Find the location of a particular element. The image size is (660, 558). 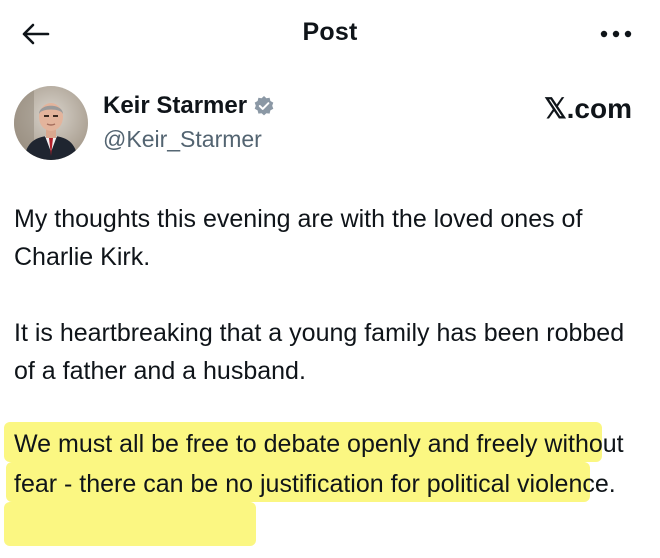

avatar is located at coordinates (51, 123).